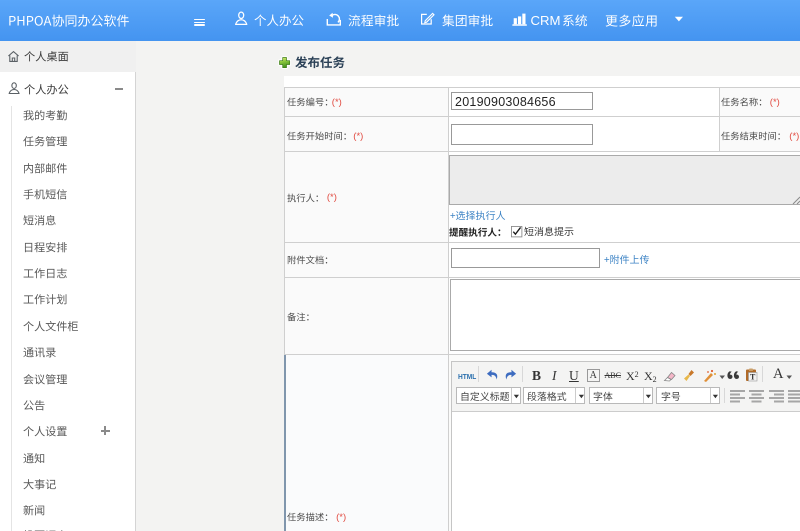 The height and width of the screenshot is (531, 800). I want to click on svg-text: T, so click(753, 377).